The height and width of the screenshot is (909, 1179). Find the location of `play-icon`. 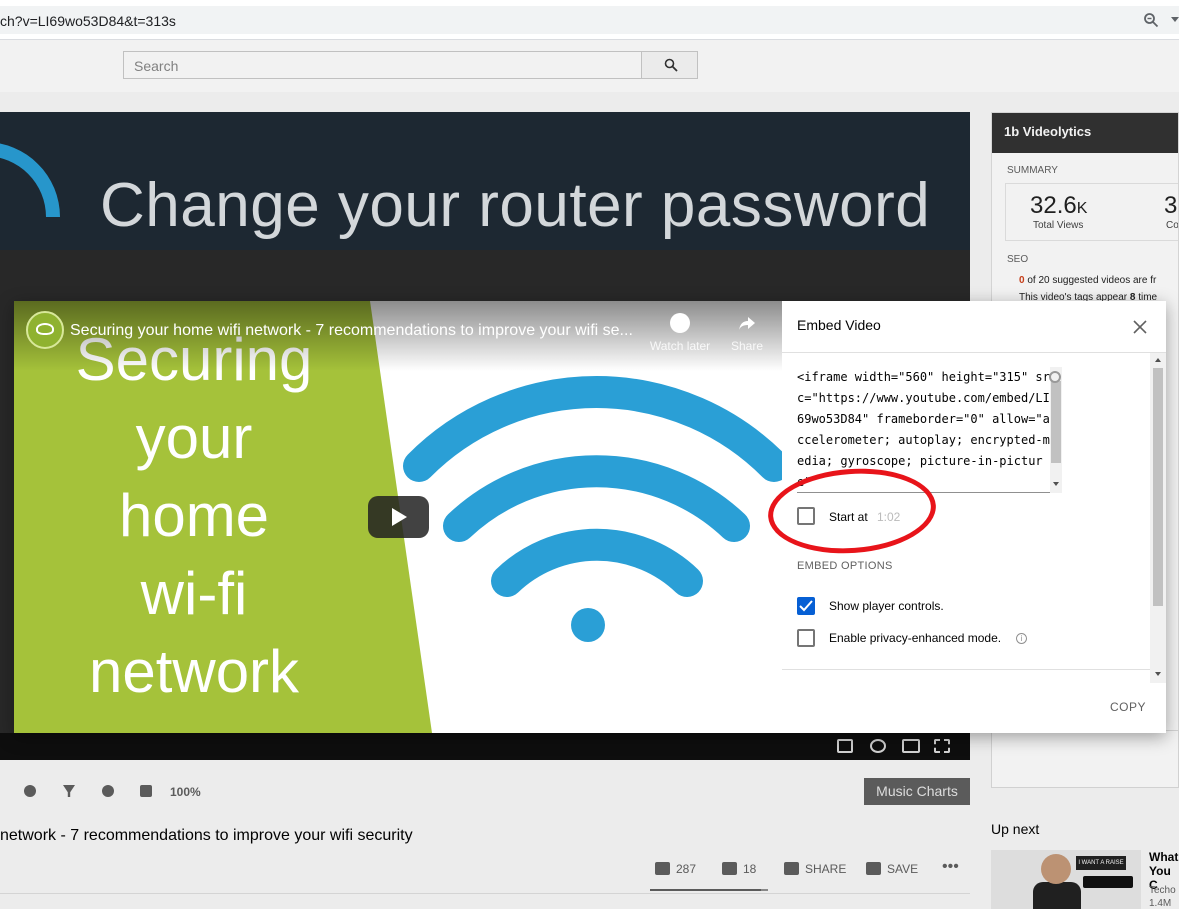

play-icon is located at coordinates (399, 517).